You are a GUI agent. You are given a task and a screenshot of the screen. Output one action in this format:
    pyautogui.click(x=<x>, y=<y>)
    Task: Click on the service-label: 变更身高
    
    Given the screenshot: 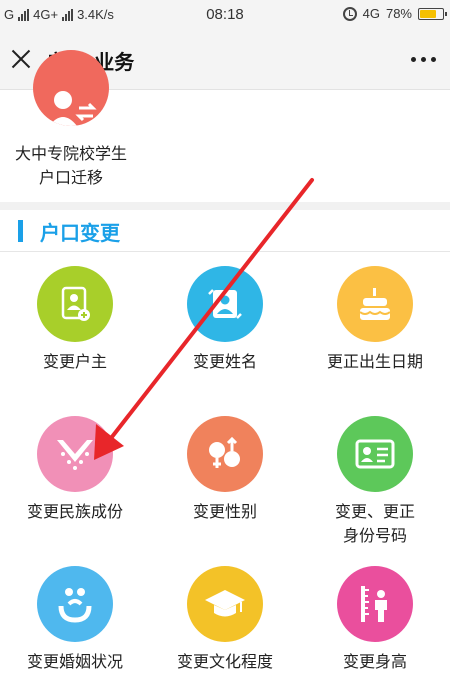 What is the action you would take?
    pyautogui.click(x=374, y=661)
    